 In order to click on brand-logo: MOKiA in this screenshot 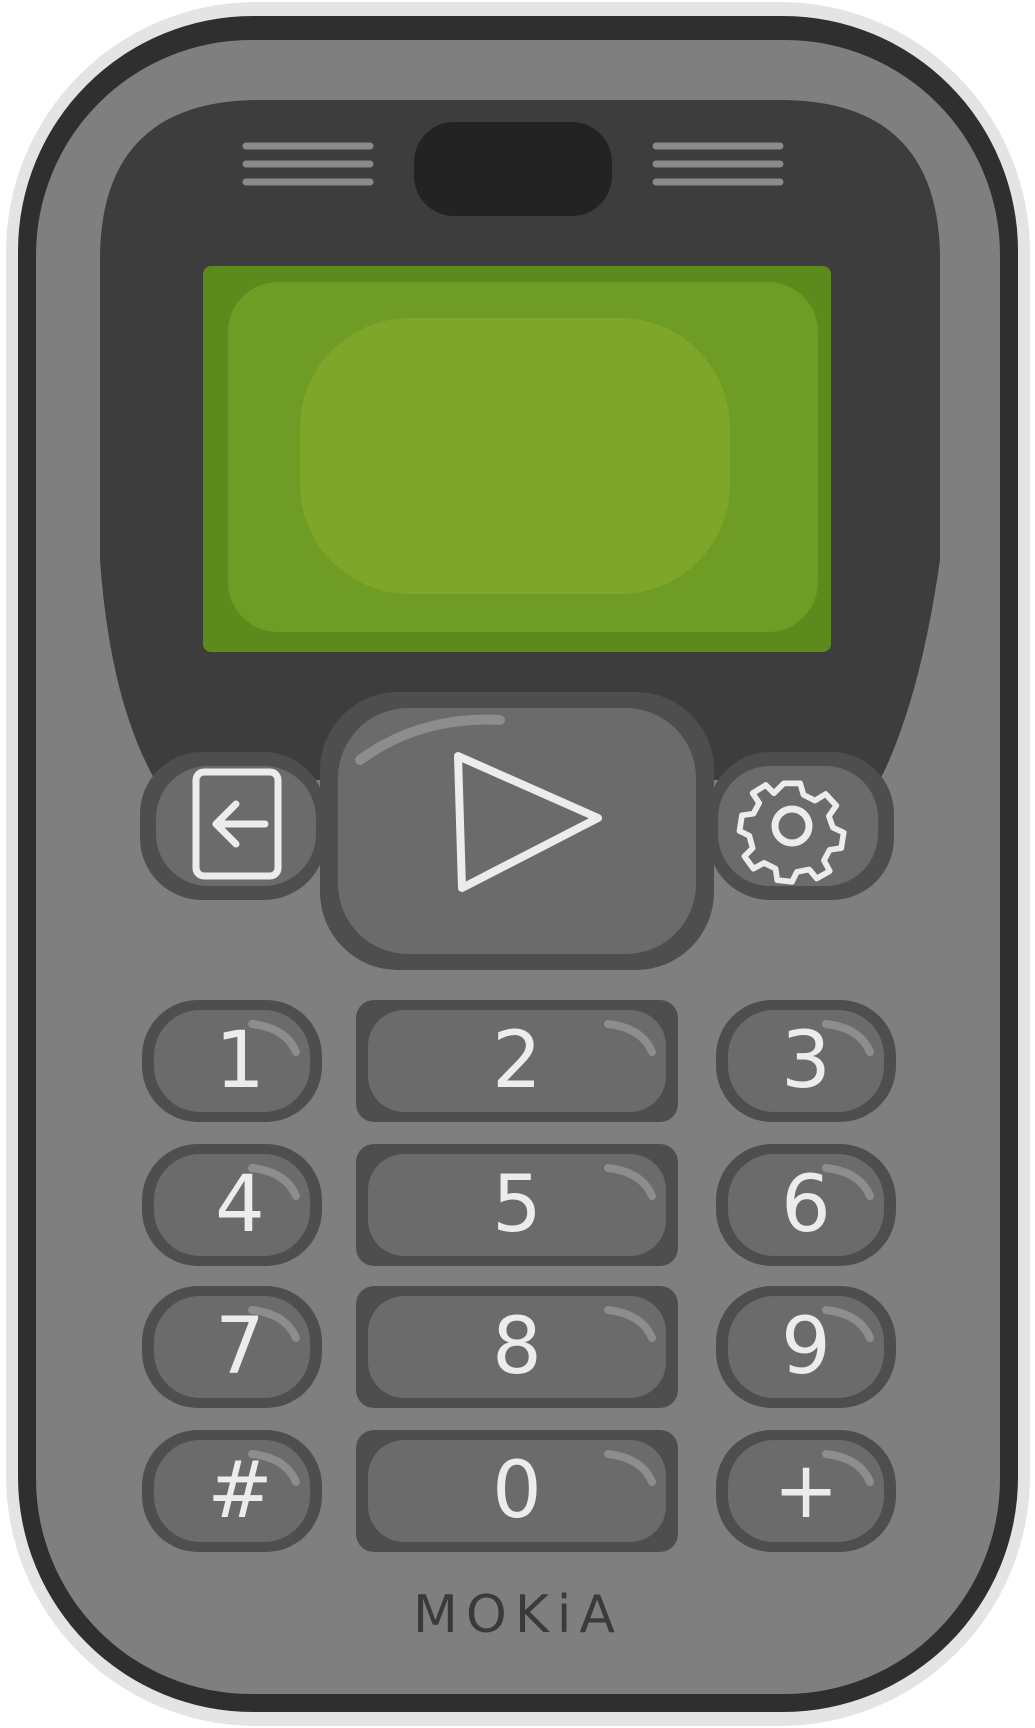, I will do `click(518, 1615)`.